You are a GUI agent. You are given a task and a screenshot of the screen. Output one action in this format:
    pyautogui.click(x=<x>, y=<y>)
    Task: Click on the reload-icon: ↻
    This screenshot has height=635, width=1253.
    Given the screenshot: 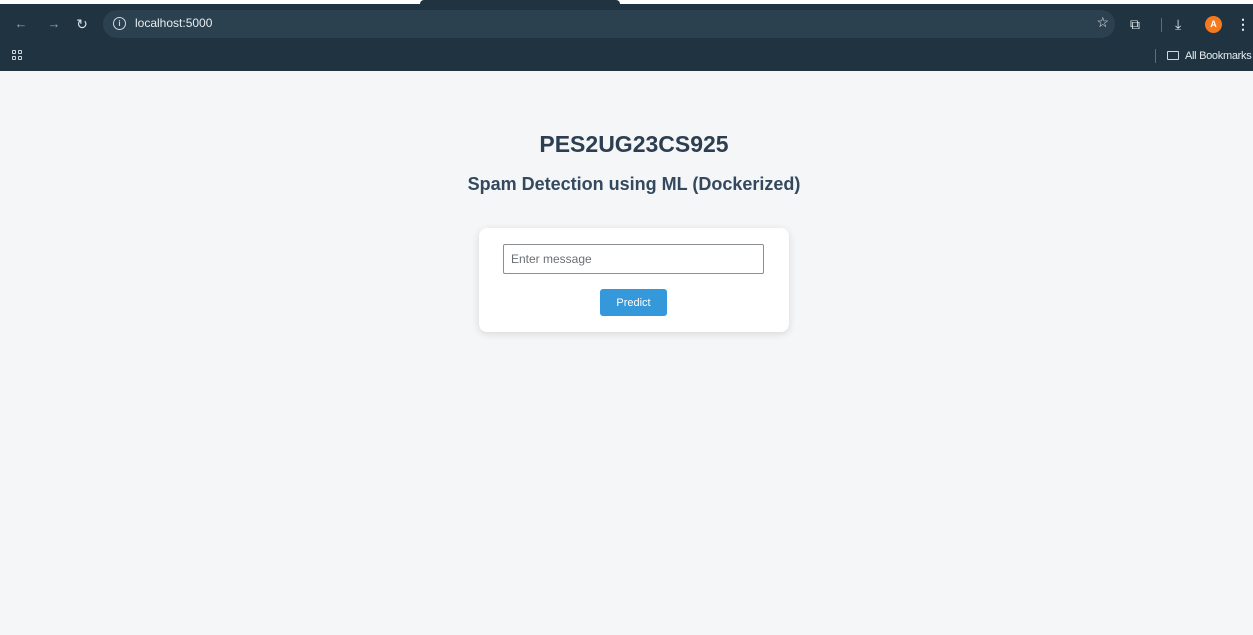 What is the action you would take?
    pyautogui.click(x=82, y=24)
    